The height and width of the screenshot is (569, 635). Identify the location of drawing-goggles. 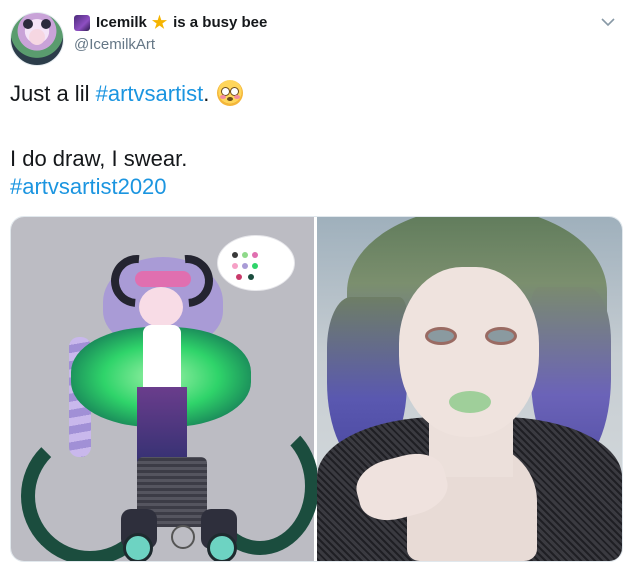
(163, 279).